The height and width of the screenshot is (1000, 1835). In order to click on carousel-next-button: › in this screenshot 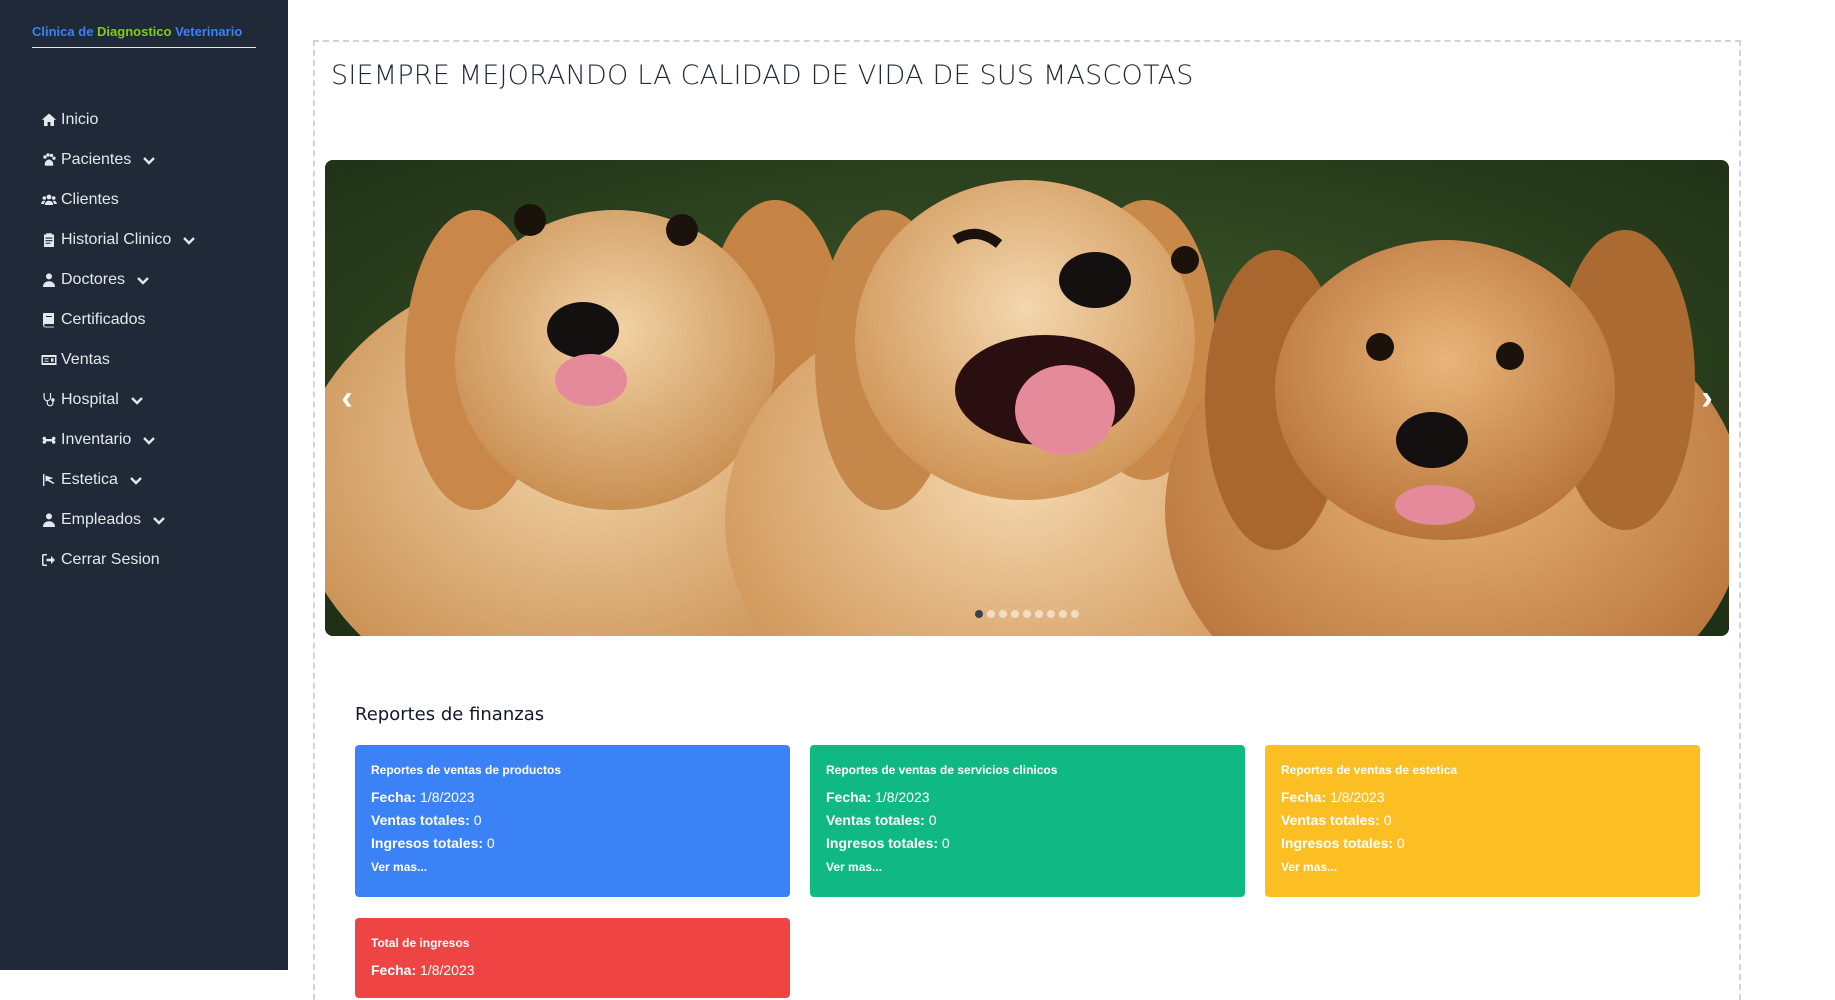, I will do `click(1707, 398)`.